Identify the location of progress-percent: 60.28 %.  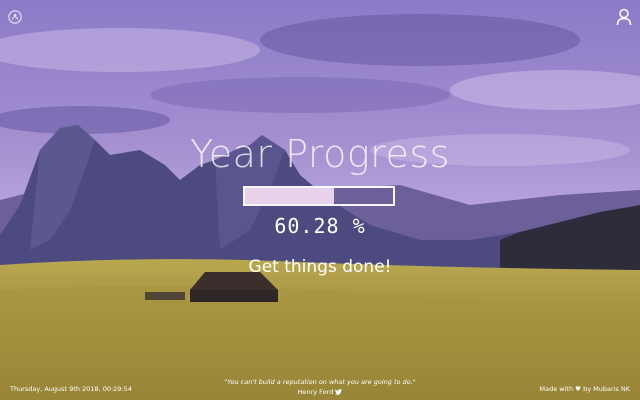
(320, 226).